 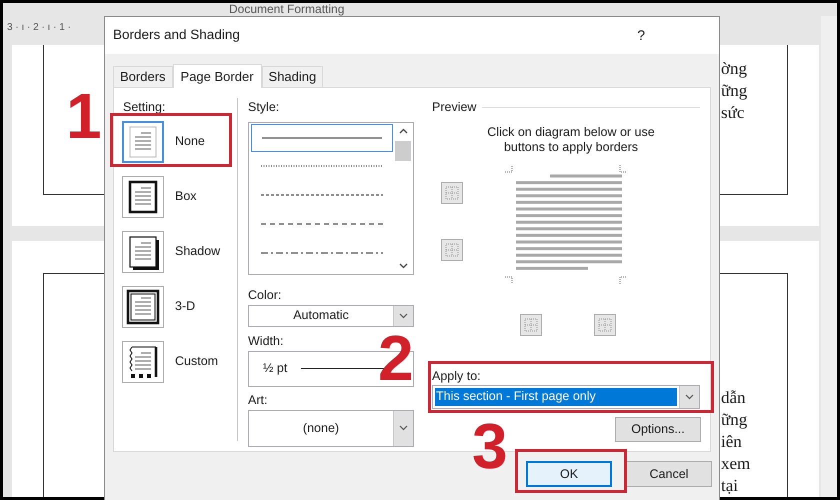 I want to click on color-label: Color:, so click(x=265, y=295).